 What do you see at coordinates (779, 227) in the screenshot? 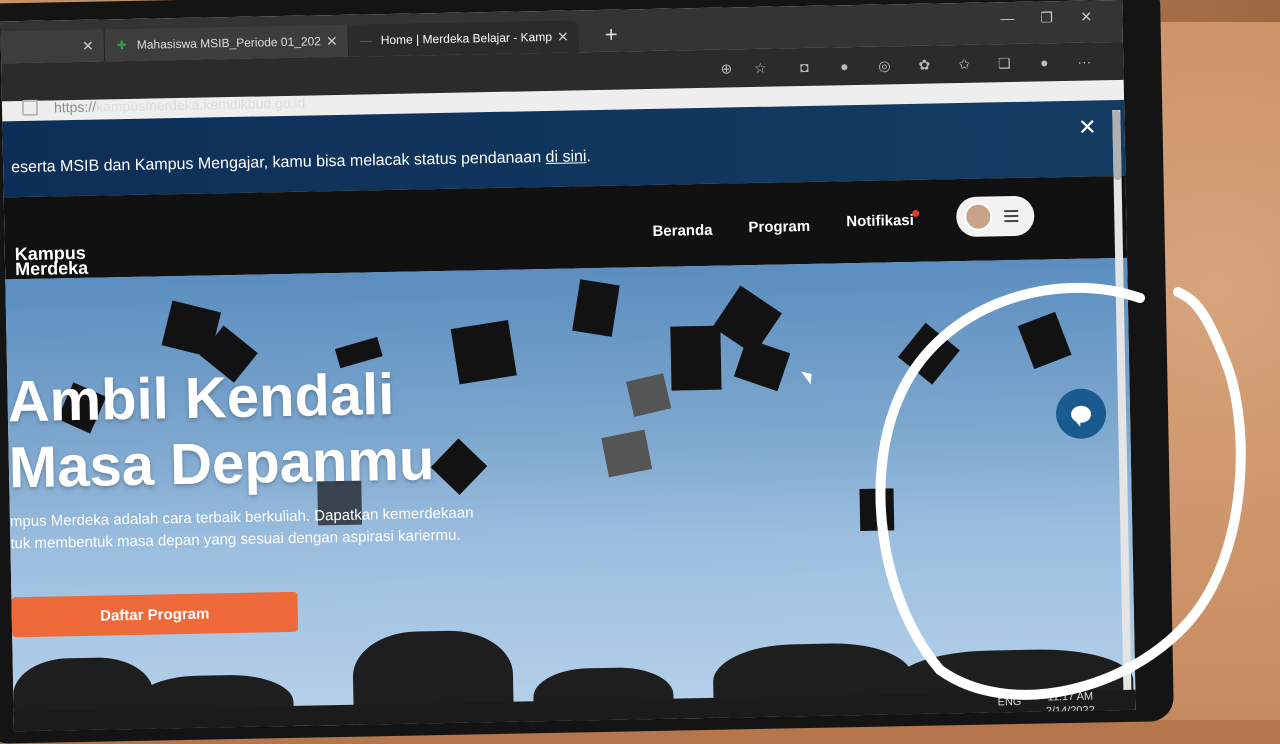
I see `nav-program: Program` at bounding box center [779, 227].